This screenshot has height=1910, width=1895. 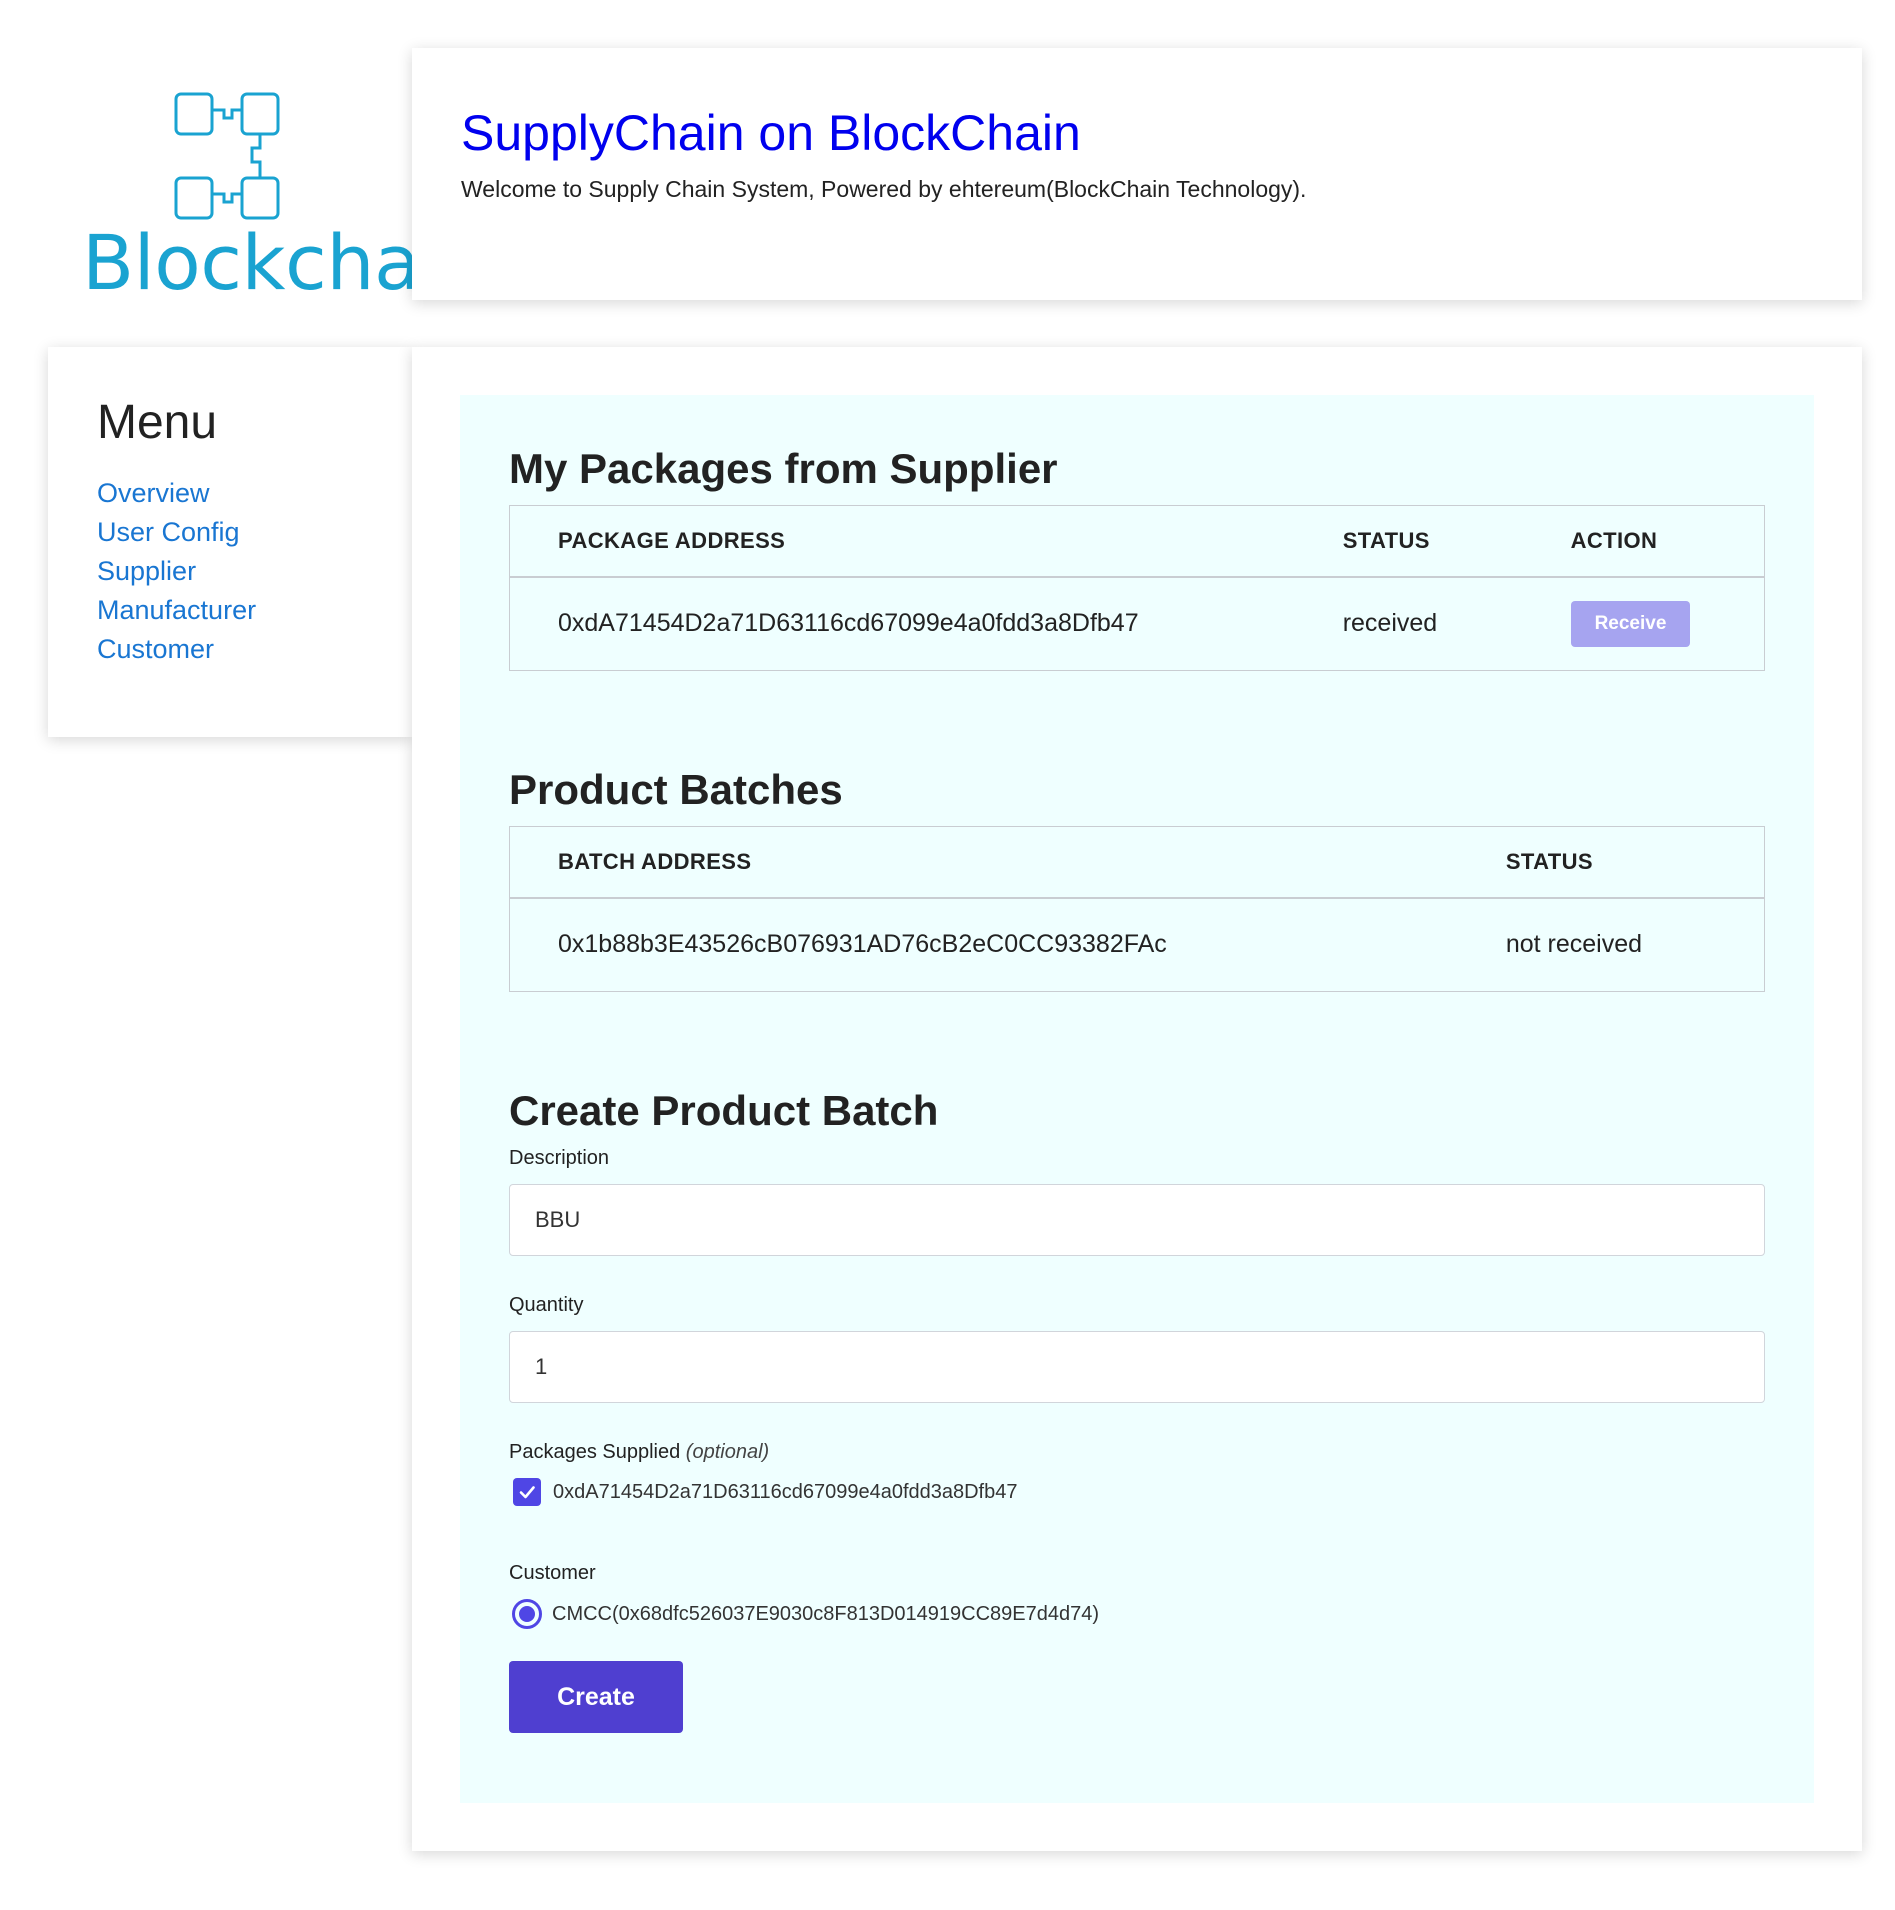 I want to click on receive-button: Receive, so click(x=1630, y=623).